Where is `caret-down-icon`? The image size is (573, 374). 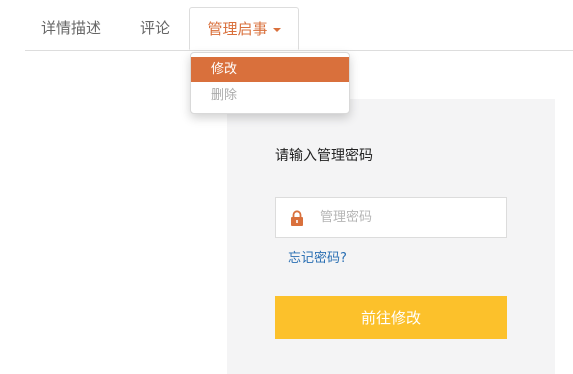 caret-down-icon is located at coordinates (276, 29).